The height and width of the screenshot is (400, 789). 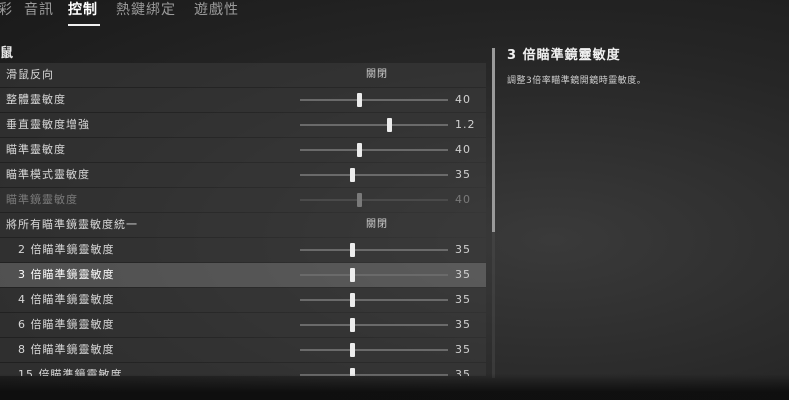 What do you see at coordinates (243, 275) in the screenshot?
I see `setting-row-slider: 3 倍瞄準鏡靈敏度 35` at bounding box center [243, 275].